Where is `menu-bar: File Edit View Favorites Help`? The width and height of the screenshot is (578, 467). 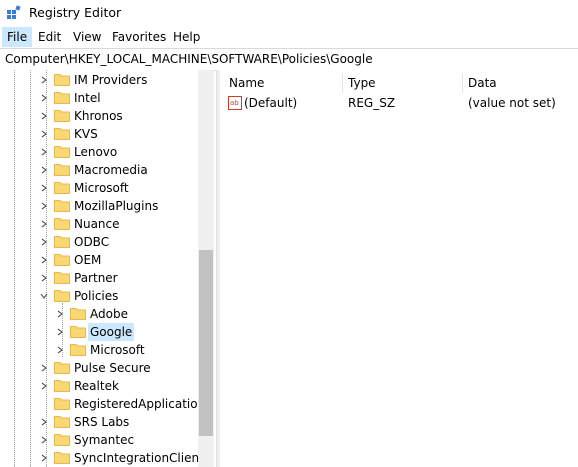 menu-bar: File Edit View Favorites Help is located at coordinates (289, 37).